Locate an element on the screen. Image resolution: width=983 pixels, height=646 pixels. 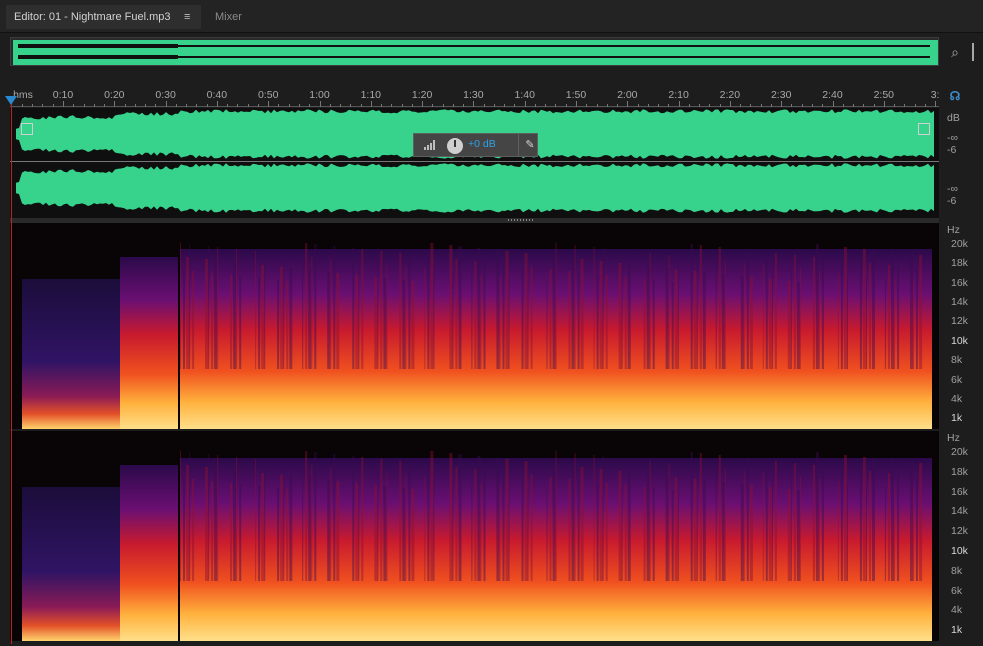
frequency-label: 18k is located at coordinates (959, 263).